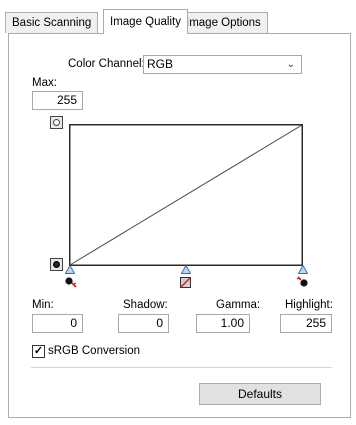 The image size is (356, 425). What do you see at coordinates (44, 83) in the screenshot?
I see `max-label: Max:` at bounding box center [44, 83].